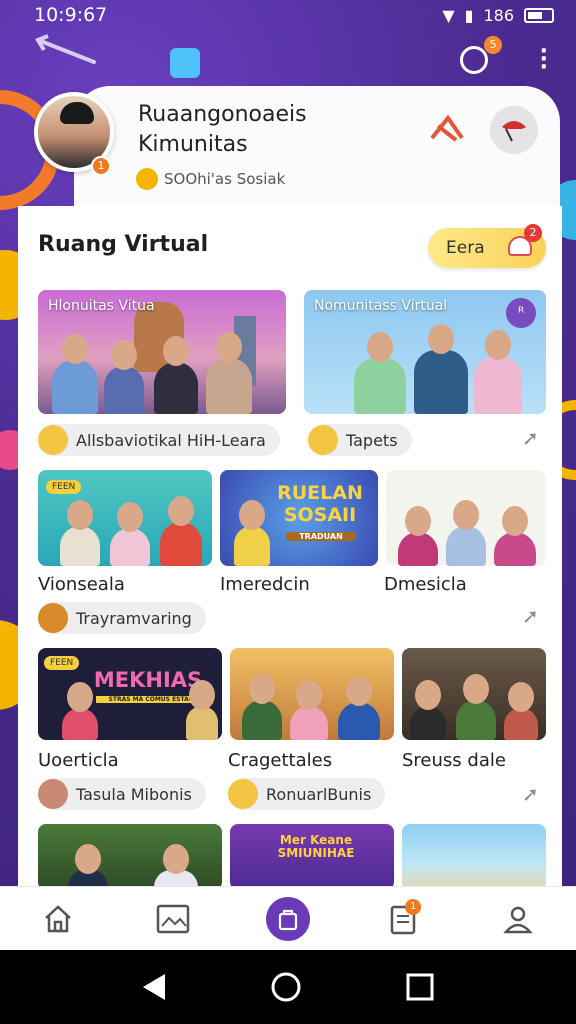 The height and width of the screenshot is (1024, 576). What do you see at coordinates (403, 919) in the screenshot?
I see `nav-clipboard: 1` at bounding box center [403, 919].